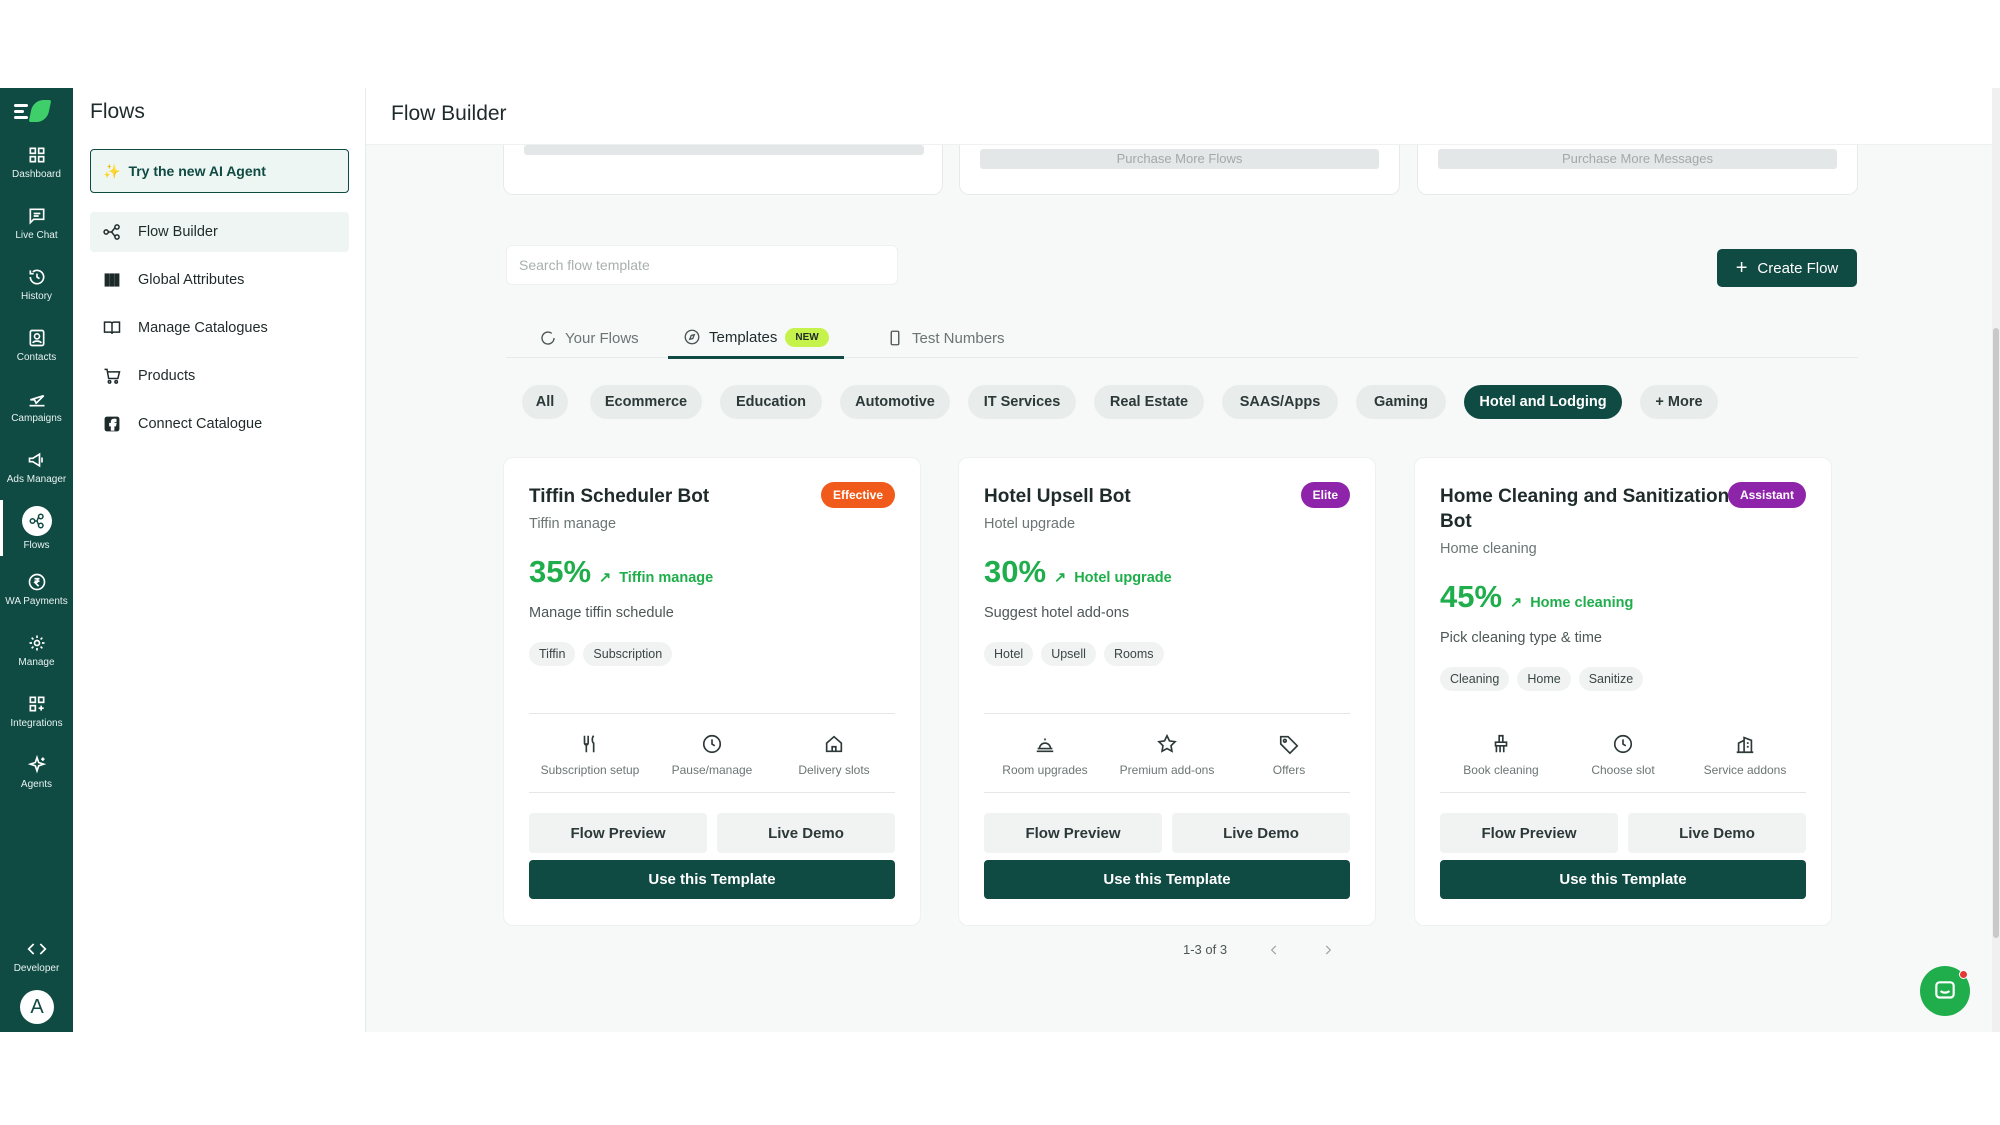 This screenshot has width=2000, height=1125. What do you see at coordinates (112, 424) in the screenshot?
I see `facebook-icon` at bounding box center [112, 424].